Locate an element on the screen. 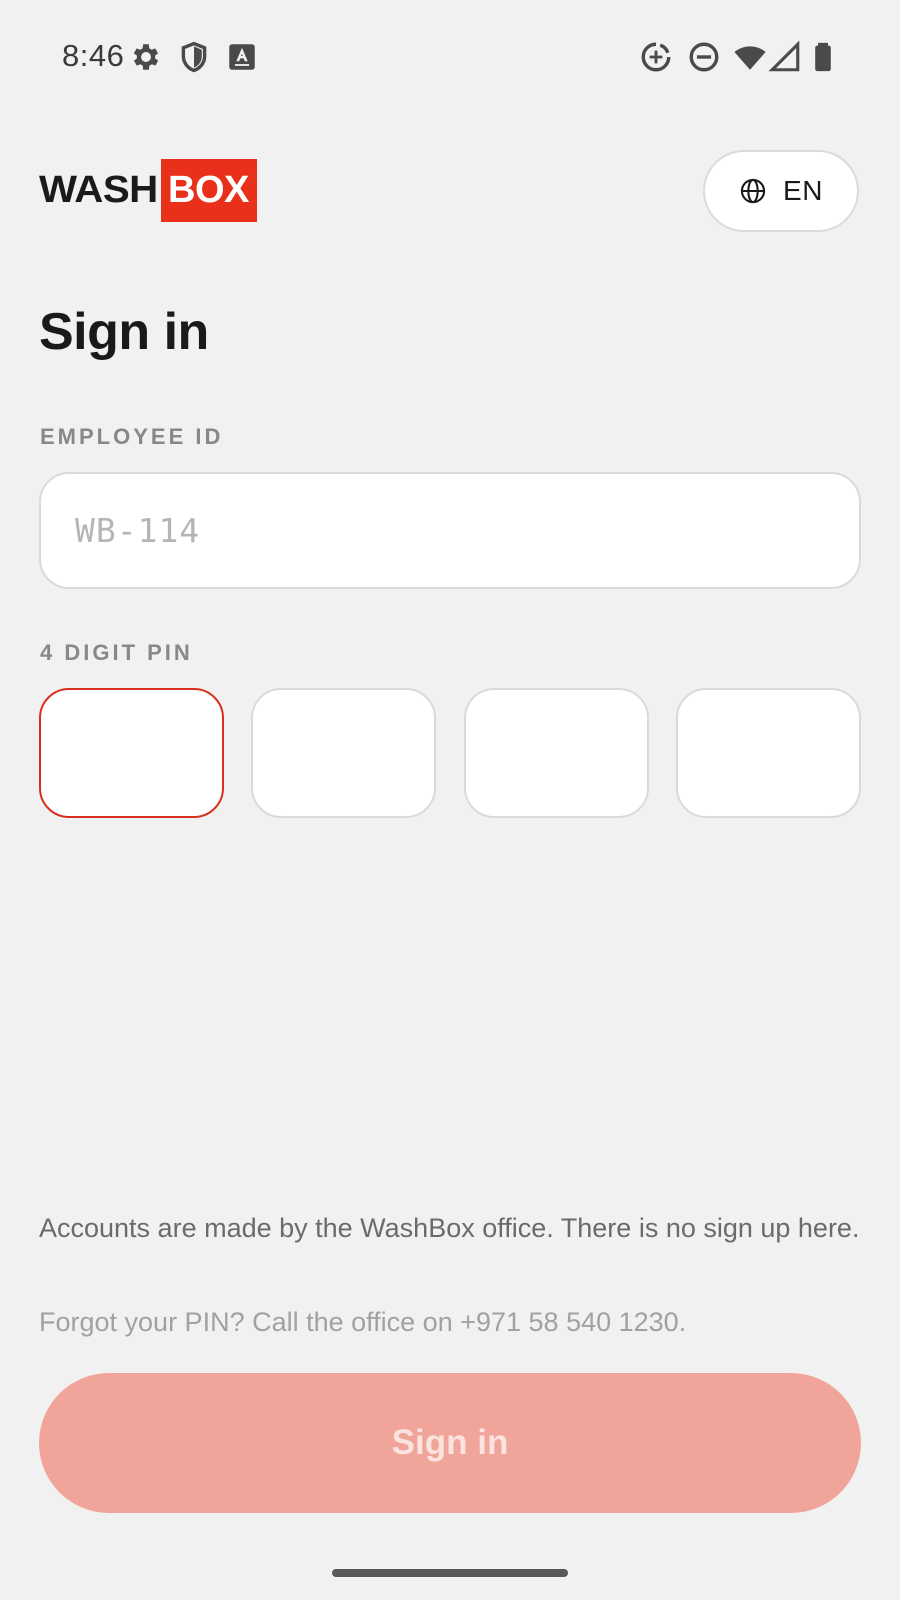 The height and width of the screenshot is (1600, 900). washbox-logo: WASH BOX is located at coordinates (148, 190).